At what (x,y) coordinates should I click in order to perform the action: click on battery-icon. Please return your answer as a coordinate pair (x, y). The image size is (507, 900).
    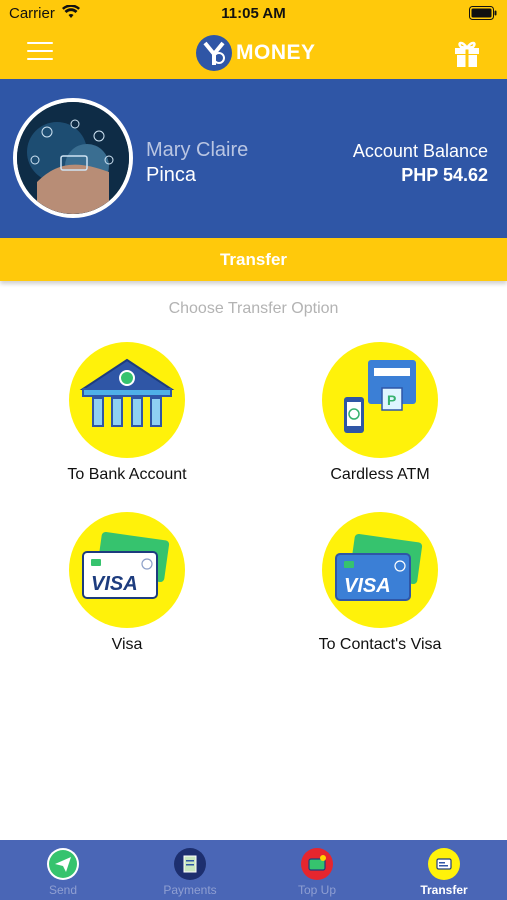
    Looking at the image, I should click on (483, 15).